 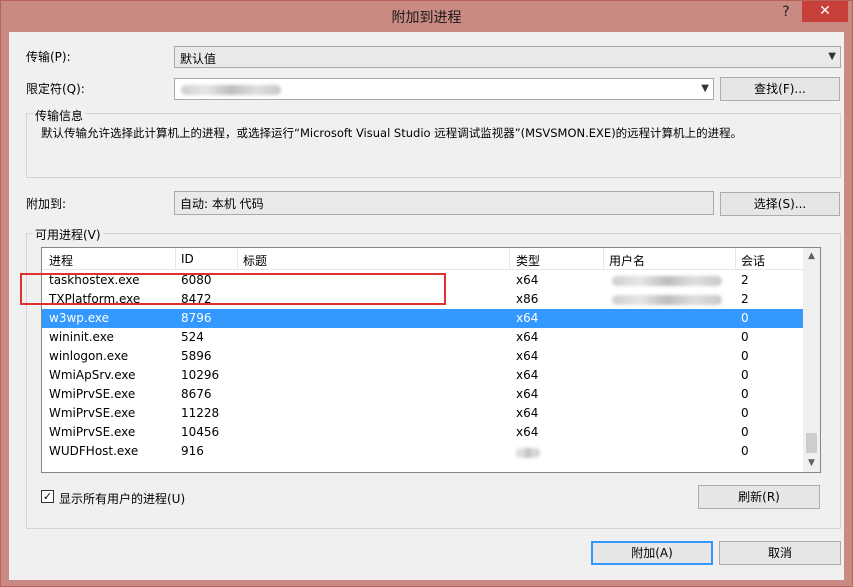 I want to click on transport-info-title: 传输信息, so click(x=59, y=115).